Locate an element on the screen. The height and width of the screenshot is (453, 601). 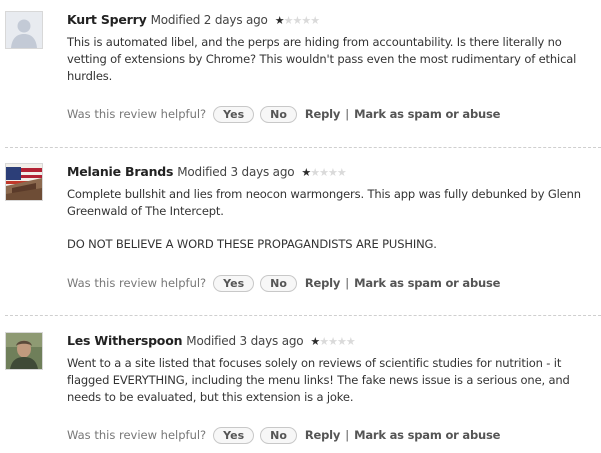
review-header: Kurt Sperry Modified 2 days ago ★★★★★ is located at coordinates (193, 19).